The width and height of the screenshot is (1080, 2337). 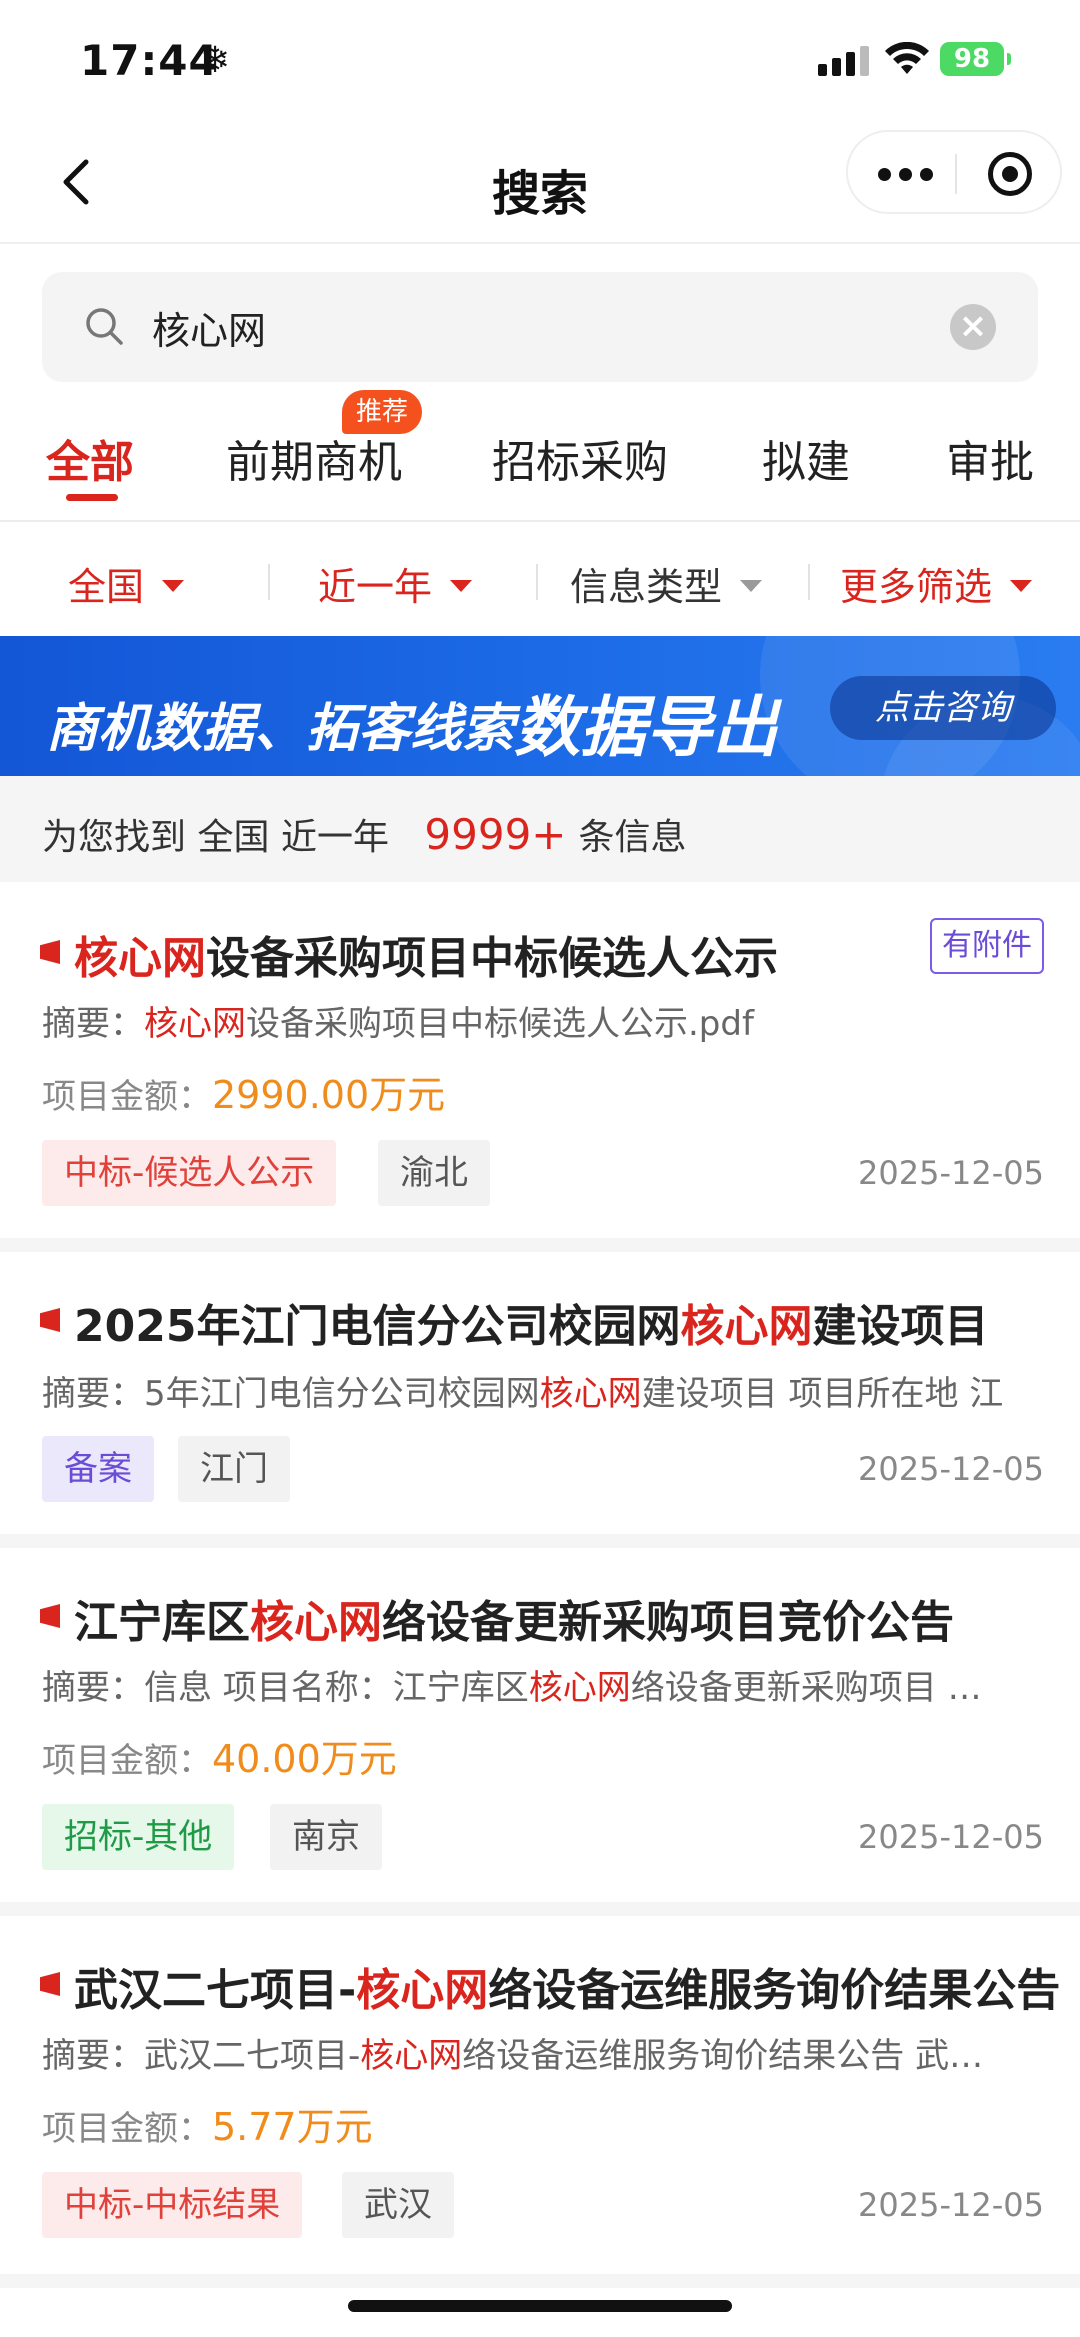 I want to click on tab-proposed-construction: 拟建, so click(x=806, y=458).